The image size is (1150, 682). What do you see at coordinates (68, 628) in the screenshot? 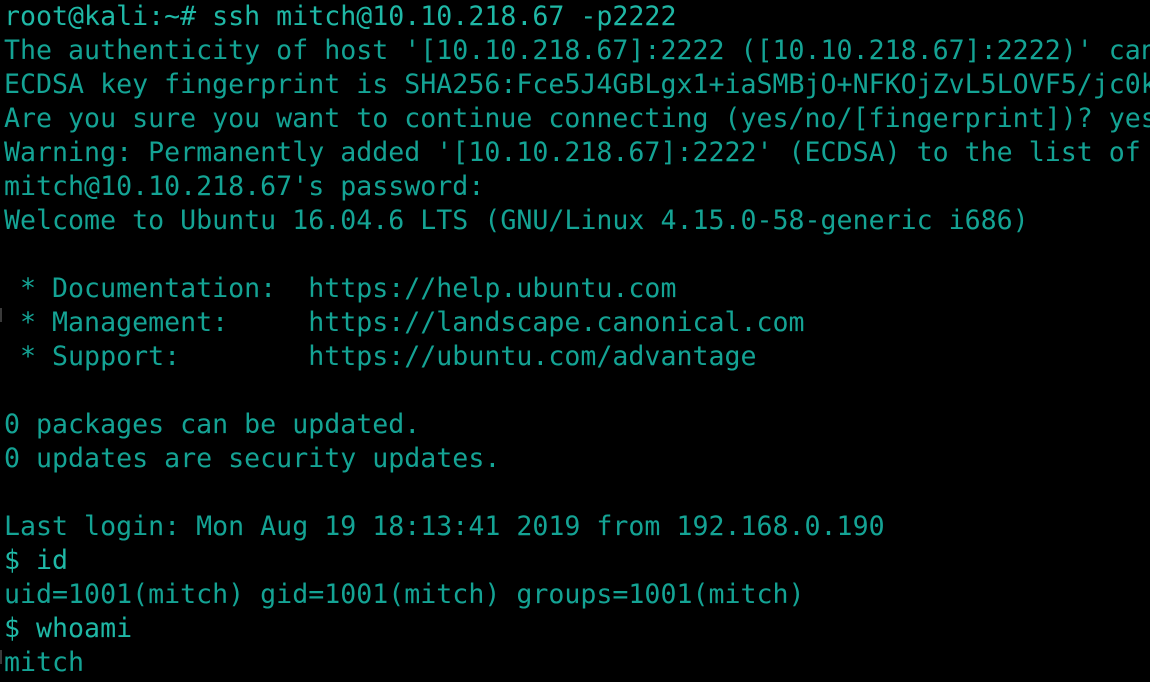
I see `terminal-line-whoami-command: $ whoami` at bounding box center [68, 628].